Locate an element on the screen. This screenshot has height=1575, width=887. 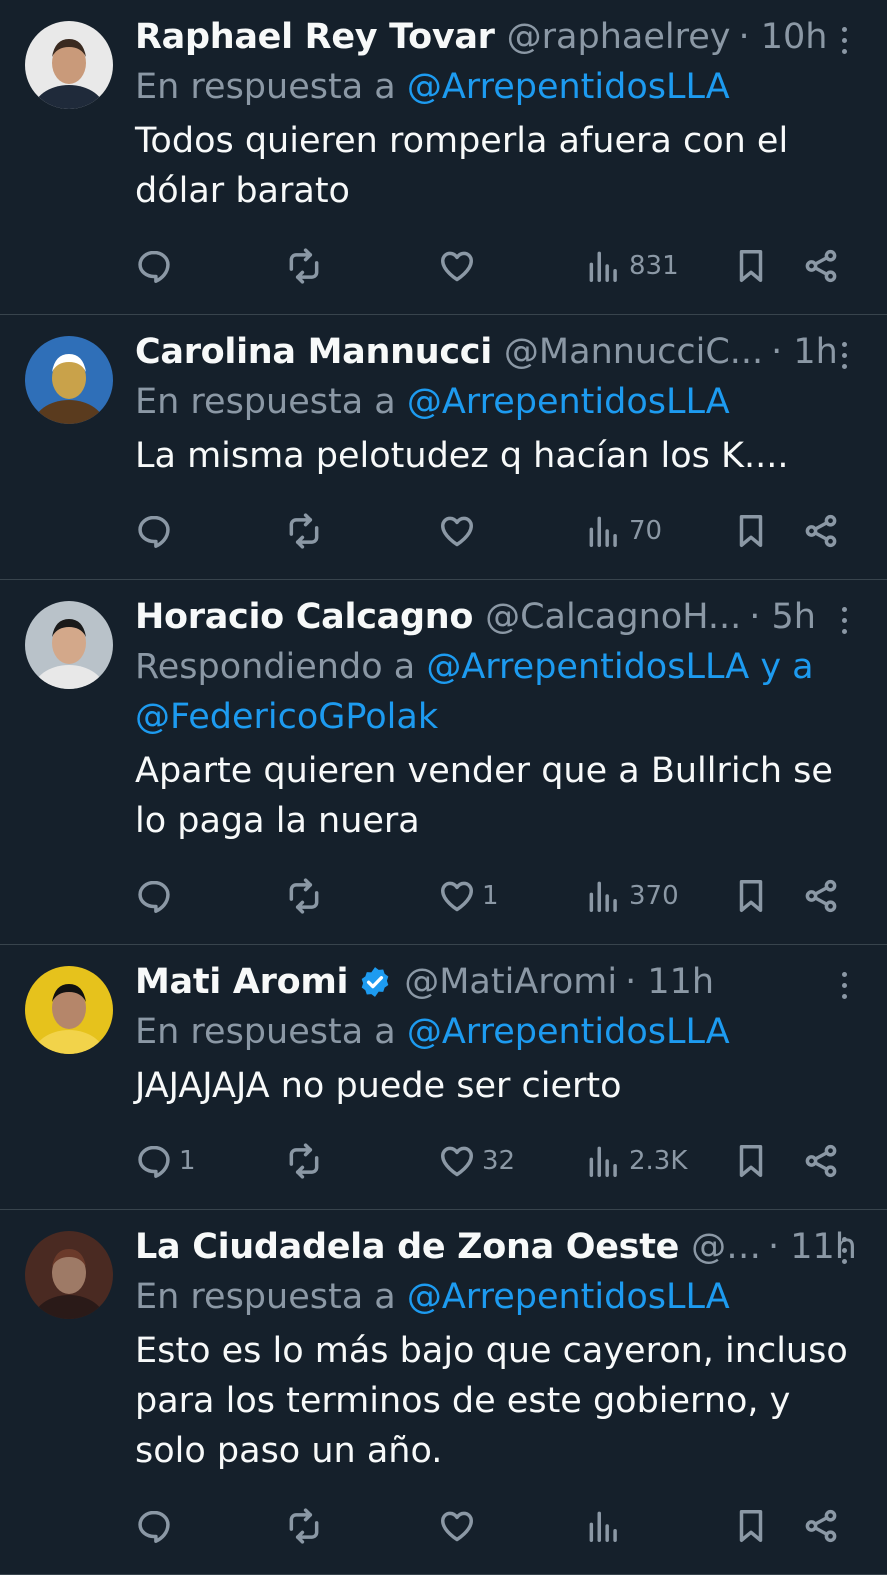
author-name: Carolina Mannucci is located at coordinates (313, 352).